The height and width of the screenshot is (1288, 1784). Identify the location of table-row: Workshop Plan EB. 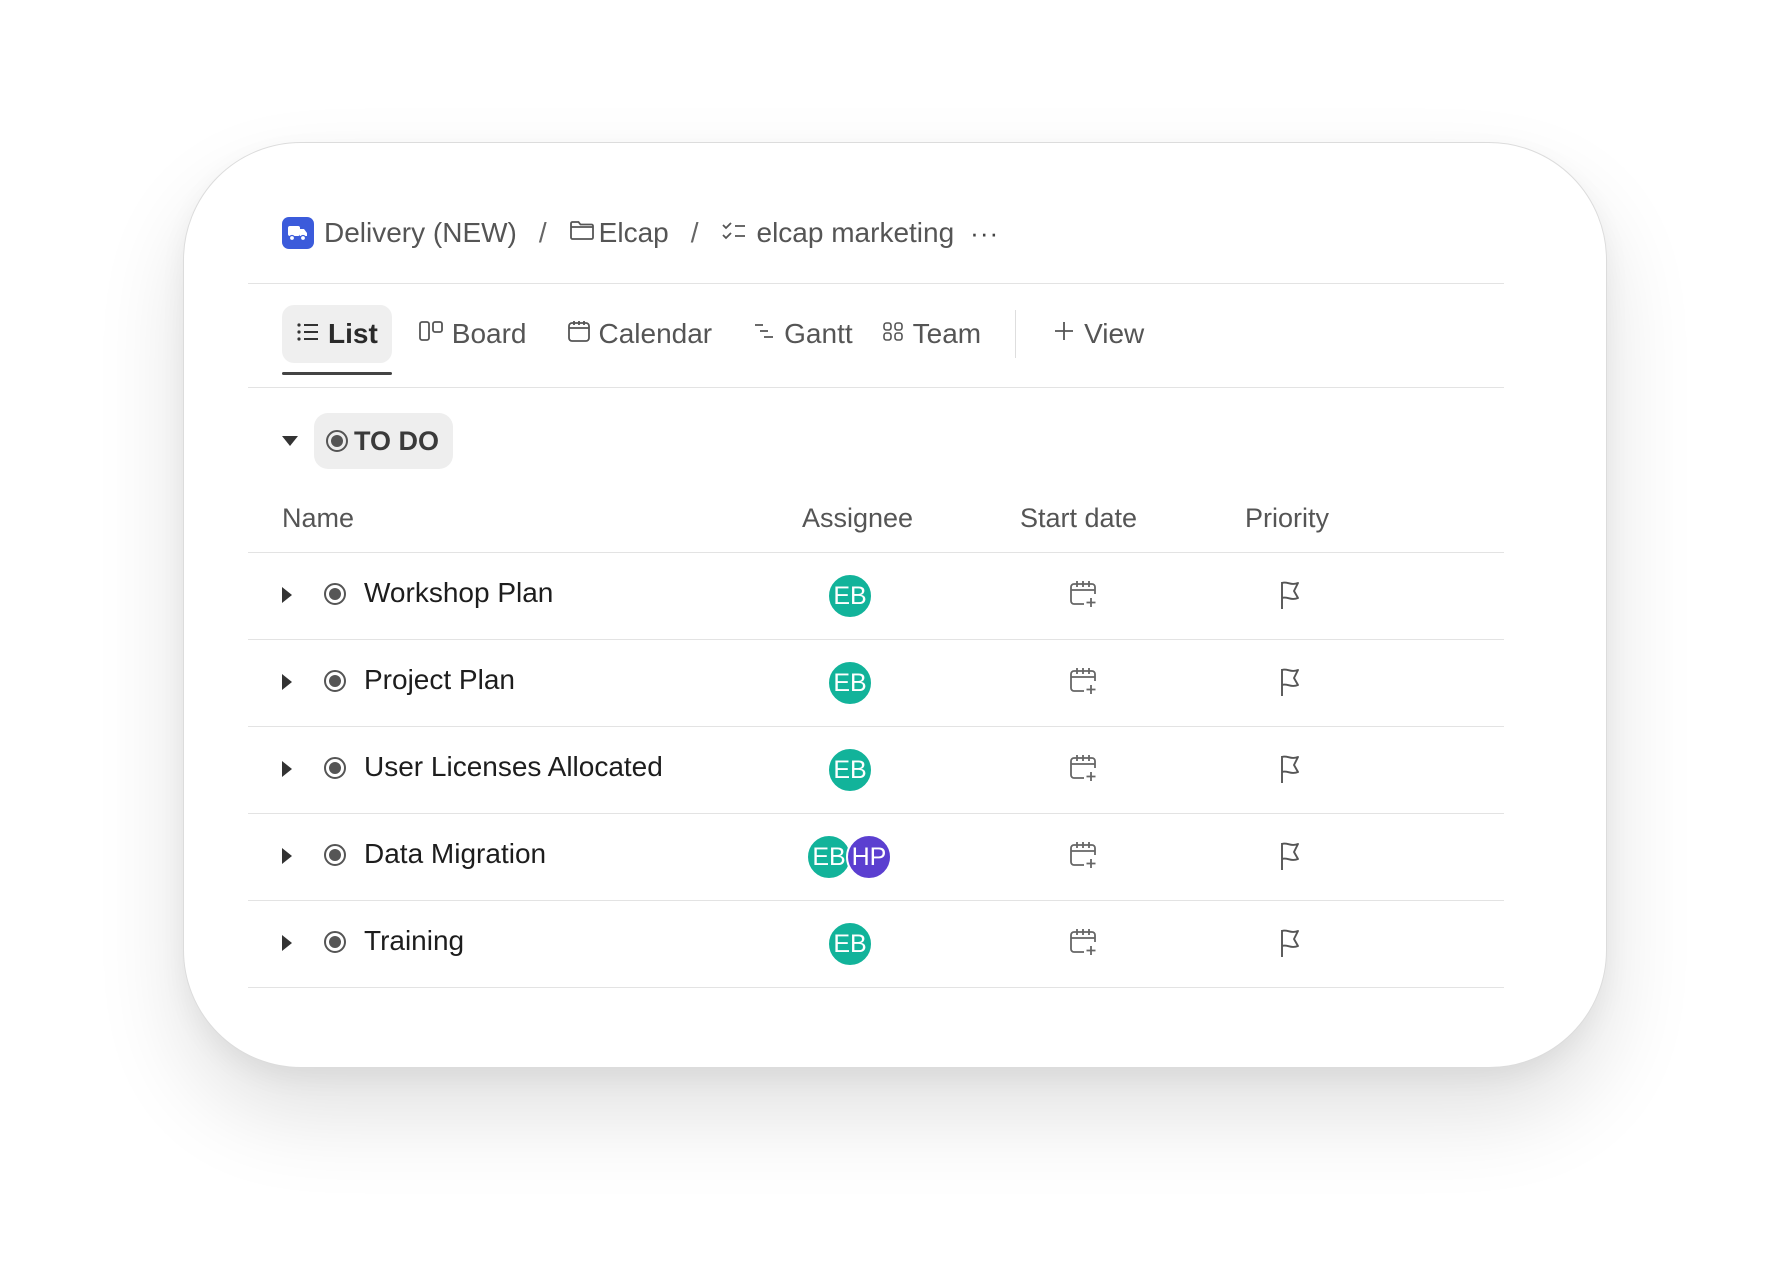
(876, 596).